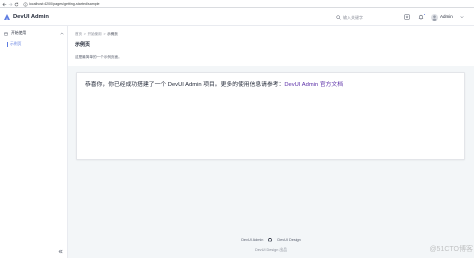 This screenshot has width=474, height=258. I want to click on devui-logo-icon, so click(7, 17).